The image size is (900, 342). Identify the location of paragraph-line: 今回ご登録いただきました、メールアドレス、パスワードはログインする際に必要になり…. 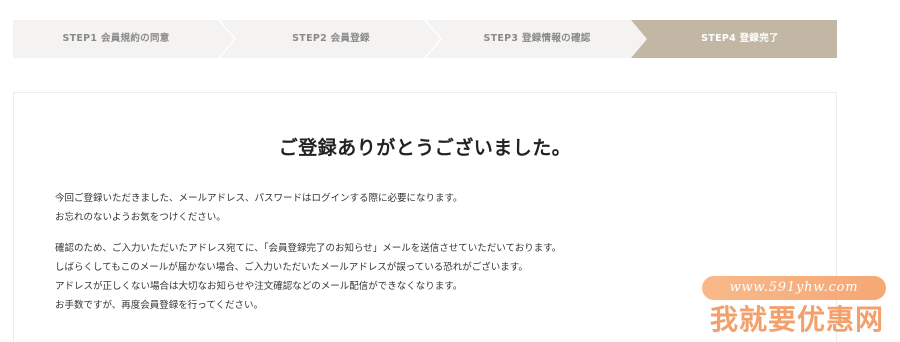
(259, 198).